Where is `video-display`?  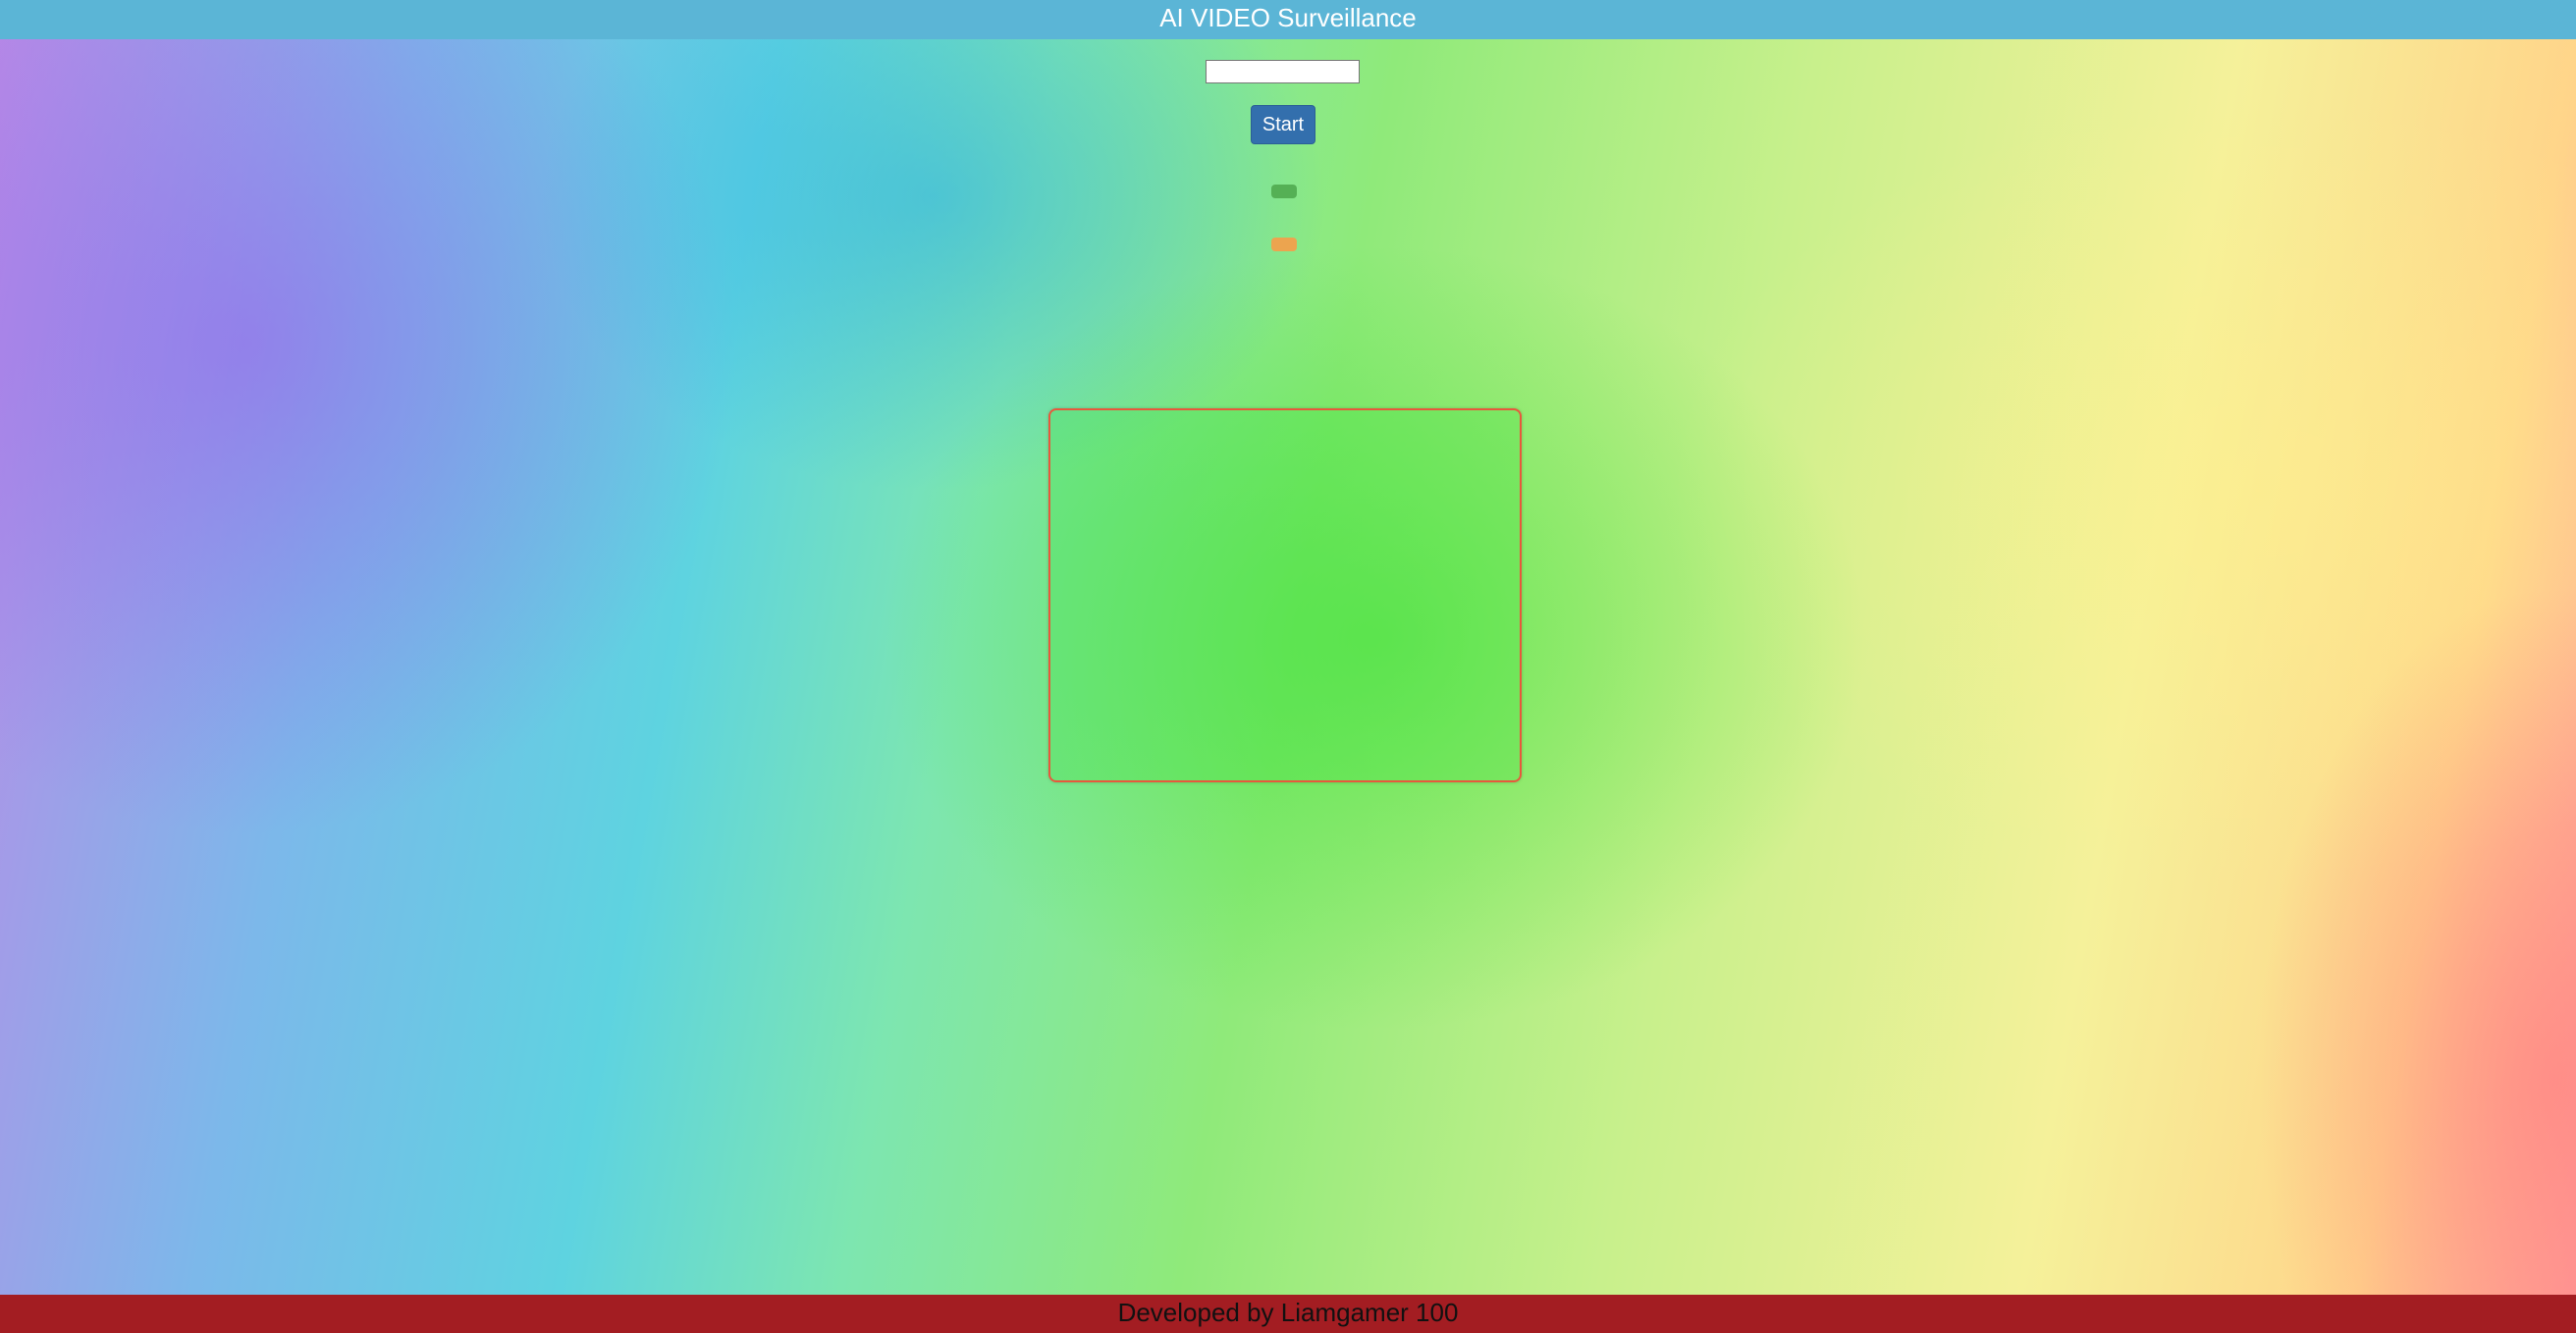 video-display is located at coordinates (1285, 595).